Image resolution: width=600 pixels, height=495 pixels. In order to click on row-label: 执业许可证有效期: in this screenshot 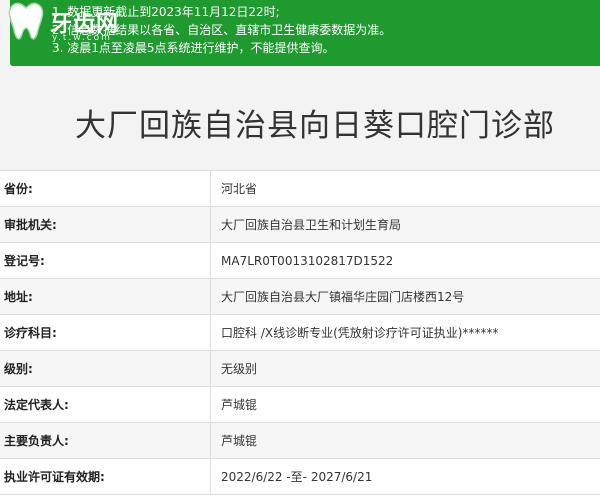, I will do `click(105, 476)`.